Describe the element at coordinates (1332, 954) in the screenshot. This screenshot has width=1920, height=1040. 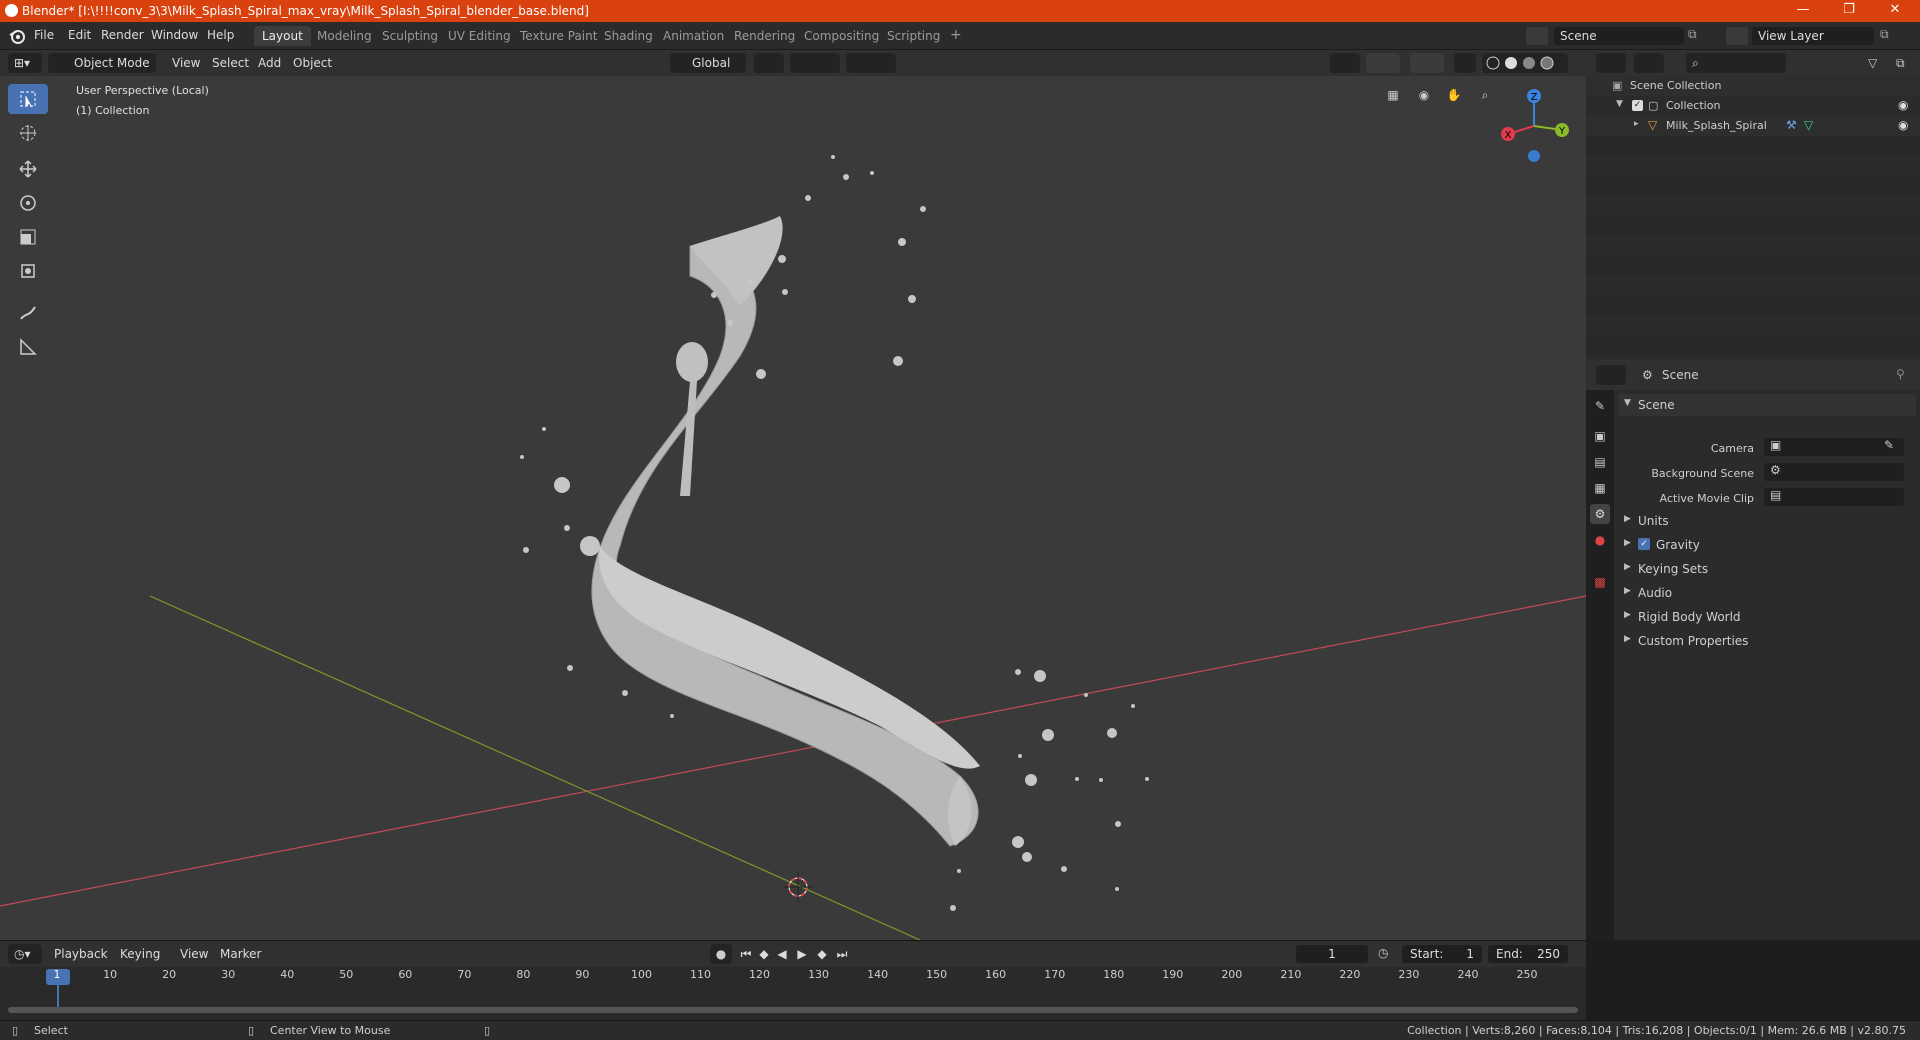
I see `current-frame-field: 1` at that location.